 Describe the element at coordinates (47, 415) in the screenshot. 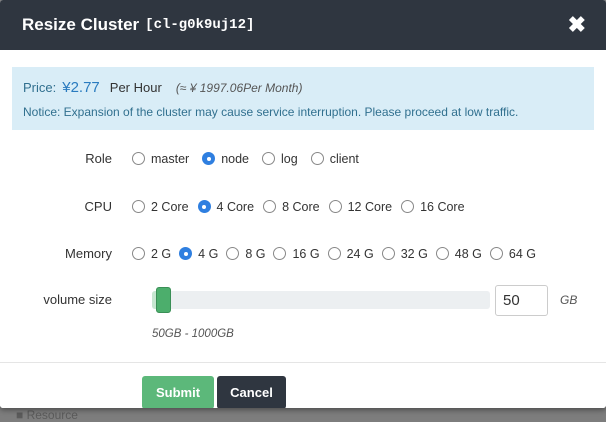

I see `background-partial-text: ■ Resource` at that location.